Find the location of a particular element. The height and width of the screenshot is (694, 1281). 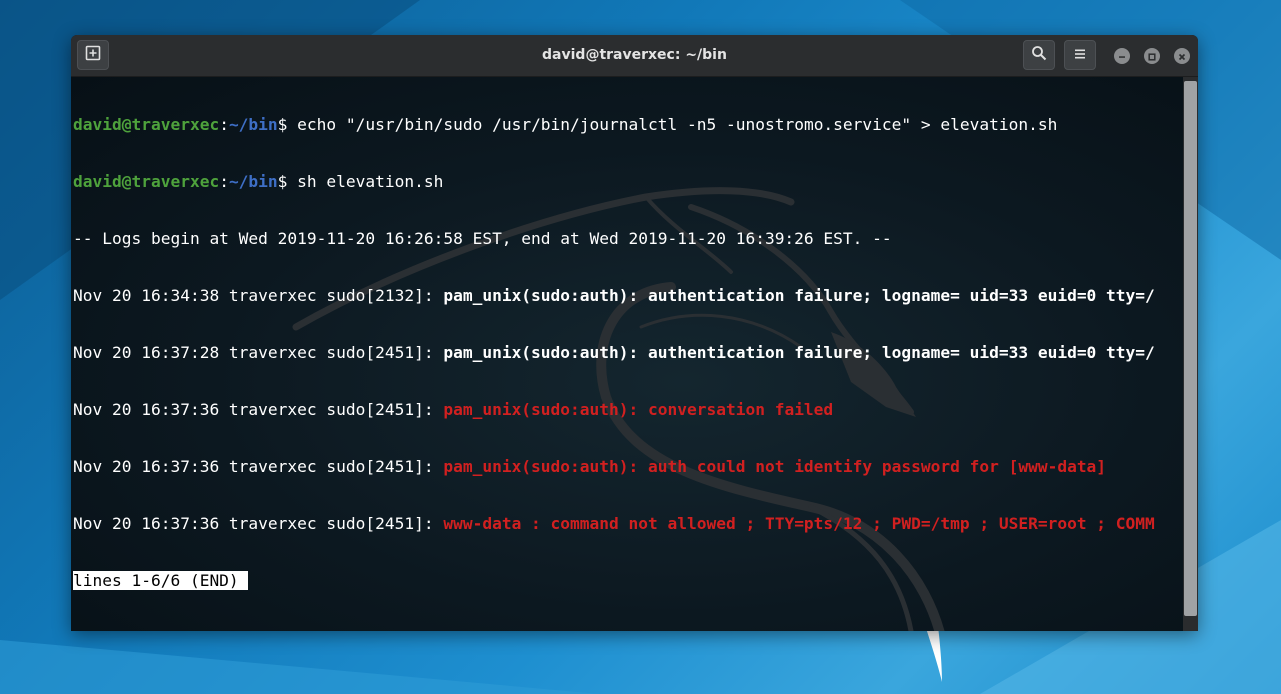

log-prefix: Nov 20 16:37:28 traverxec sudo[2451]: is located at coordinates (258, 352).